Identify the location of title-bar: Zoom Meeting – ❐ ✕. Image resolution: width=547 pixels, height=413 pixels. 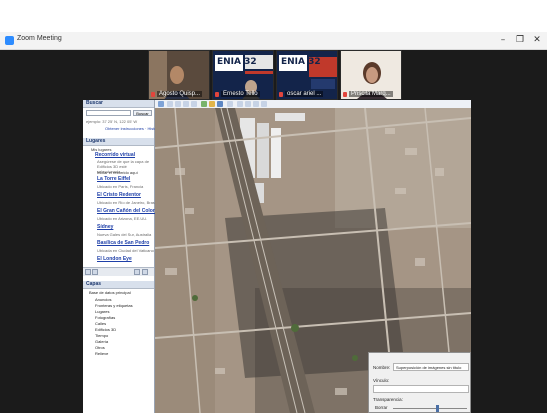
(273, 41).